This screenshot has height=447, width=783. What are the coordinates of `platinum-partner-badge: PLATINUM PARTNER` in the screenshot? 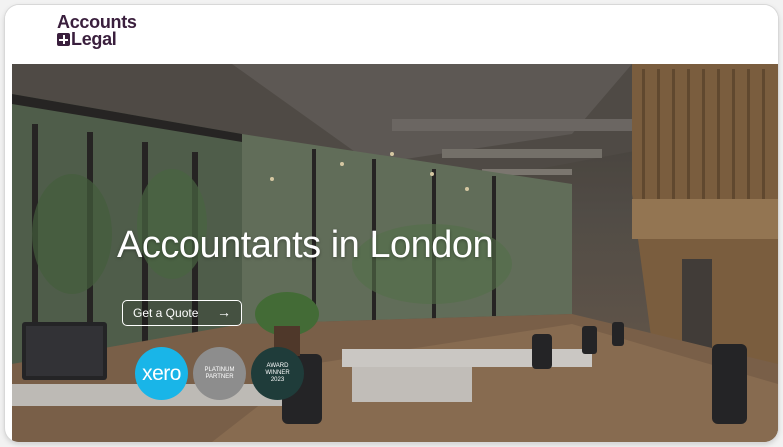 It's located at (219, 373).